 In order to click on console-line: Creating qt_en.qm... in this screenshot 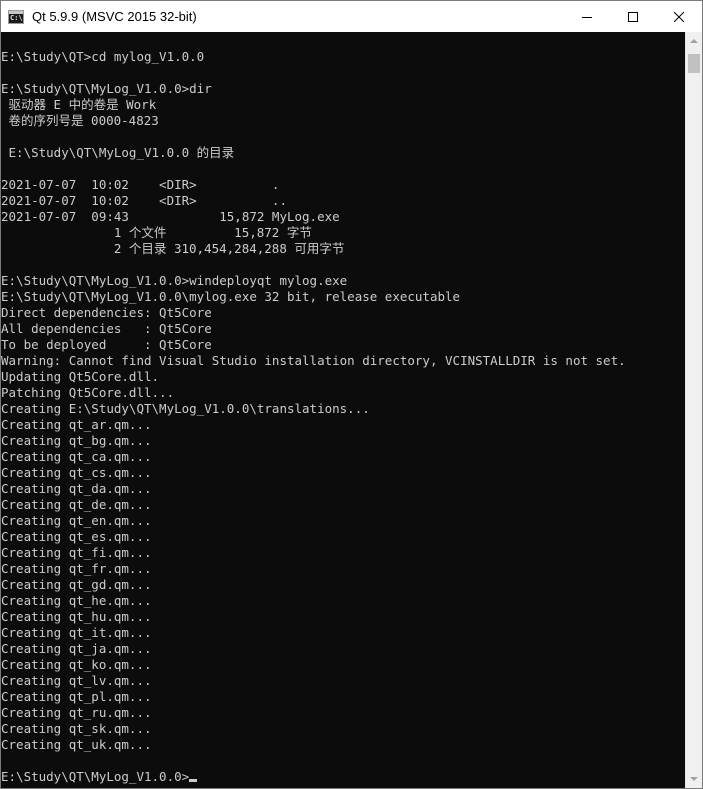, I will do `click(76, 520)`.